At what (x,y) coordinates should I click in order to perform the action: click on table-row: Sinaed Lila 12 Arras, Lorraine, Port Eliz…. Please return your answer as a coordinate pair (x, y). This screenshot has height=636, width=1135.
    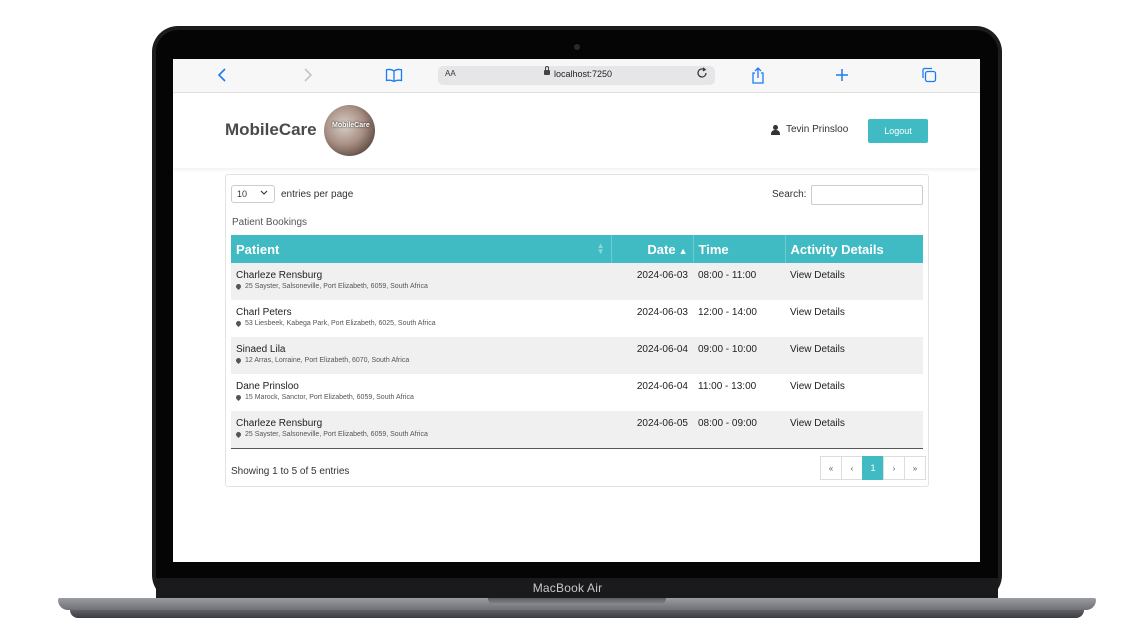
    Looking at the image, I should click on (577, 355).